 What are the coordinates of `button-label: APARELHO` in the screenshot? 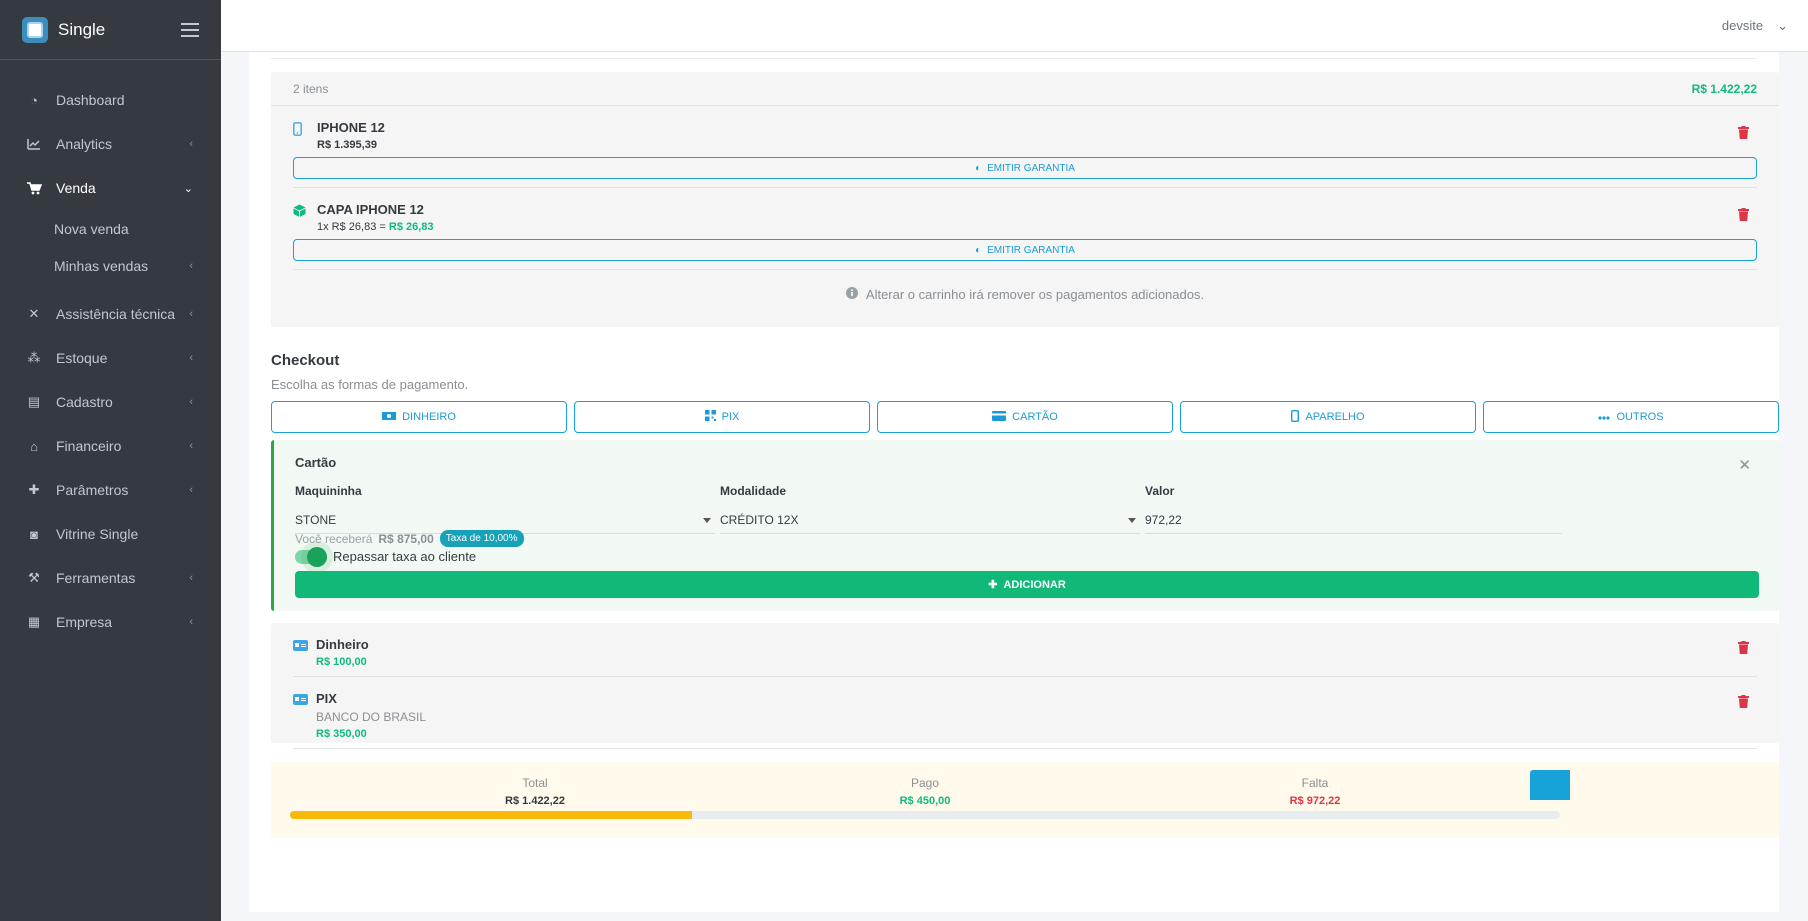 It's located at (1335, 417).